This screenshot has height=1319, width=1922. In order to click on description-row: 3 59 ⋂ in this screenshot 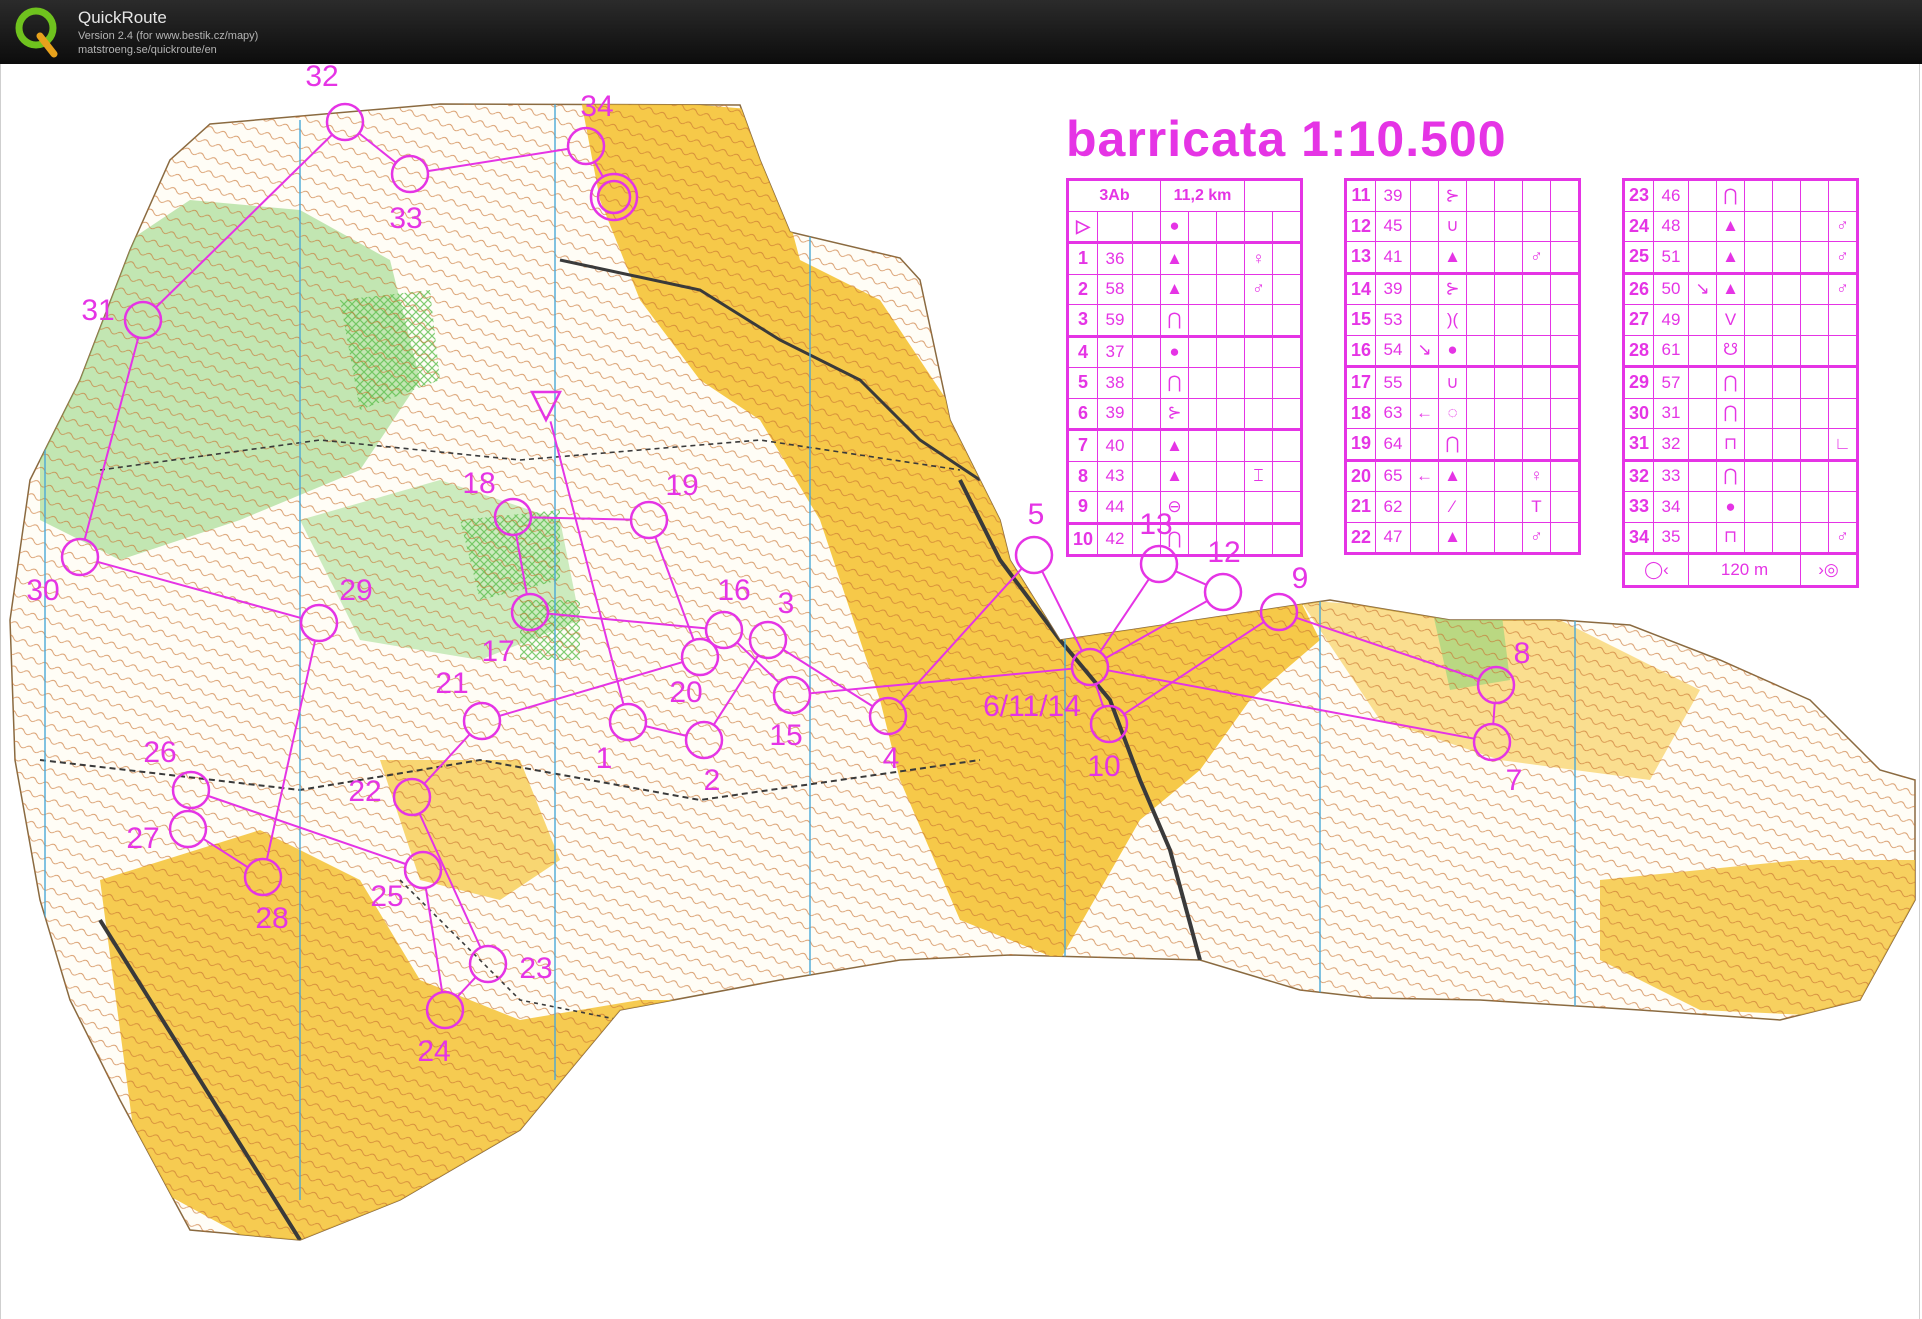, I will do `click(1184, 320)`.